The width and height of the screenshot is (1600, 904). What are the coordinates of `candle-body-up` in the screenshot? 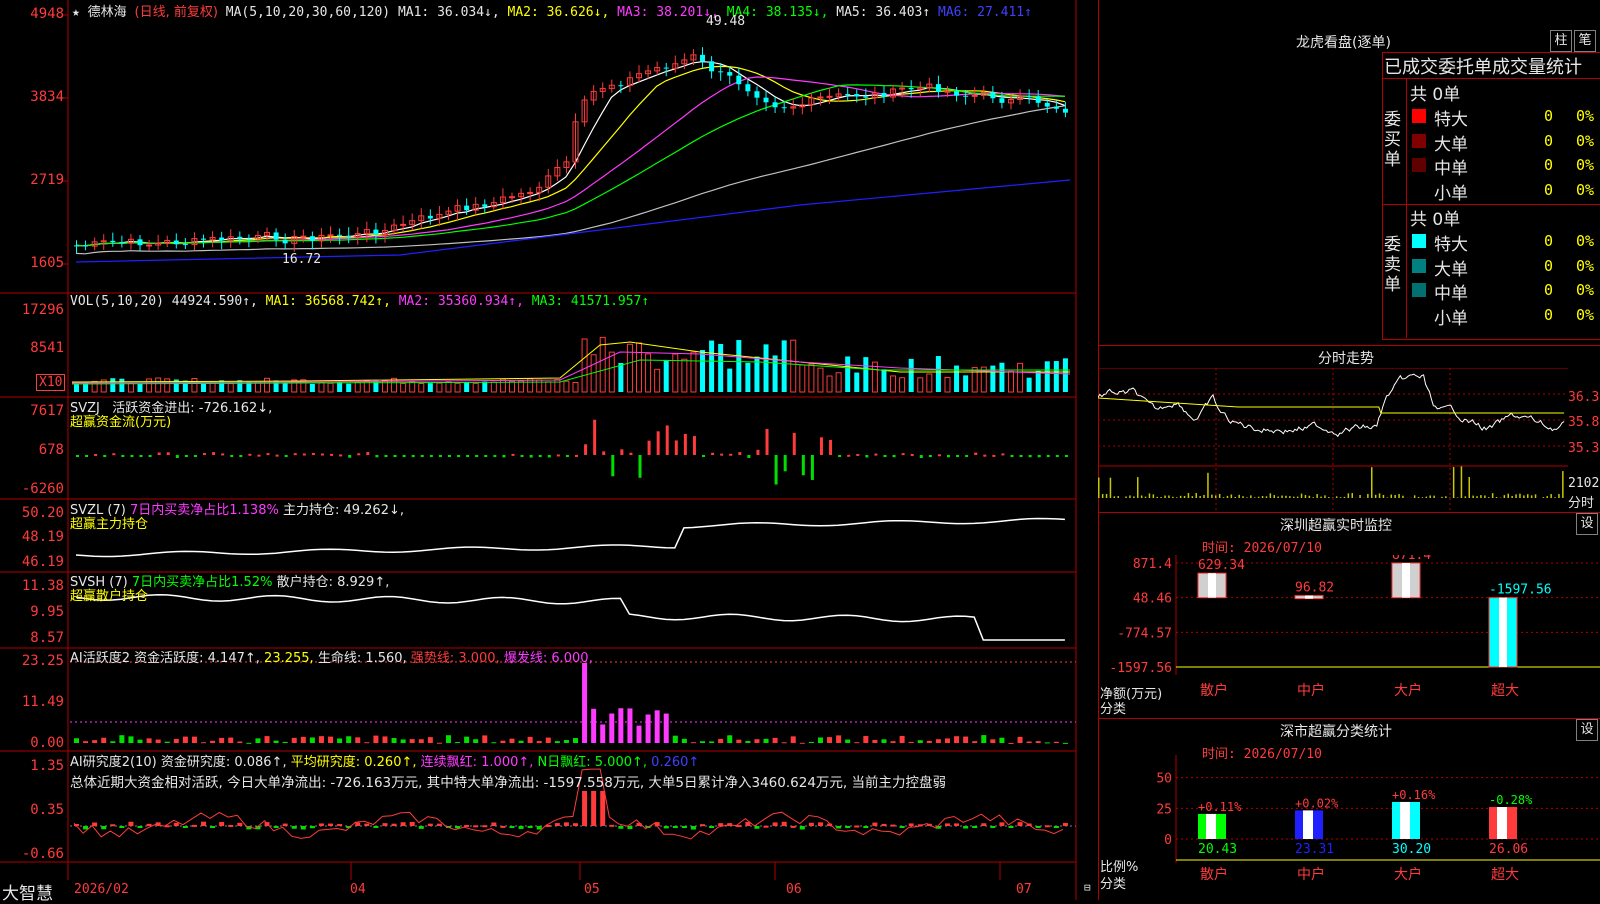 It's located at (974, 95).